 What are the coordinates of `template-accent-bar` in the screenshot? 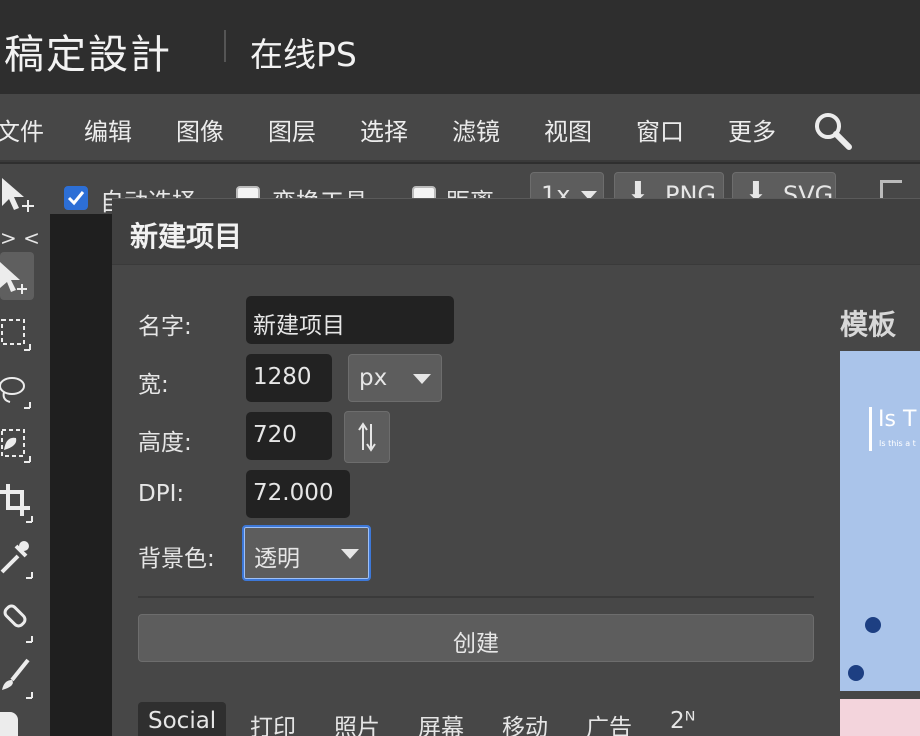 It's located at (870, 429).